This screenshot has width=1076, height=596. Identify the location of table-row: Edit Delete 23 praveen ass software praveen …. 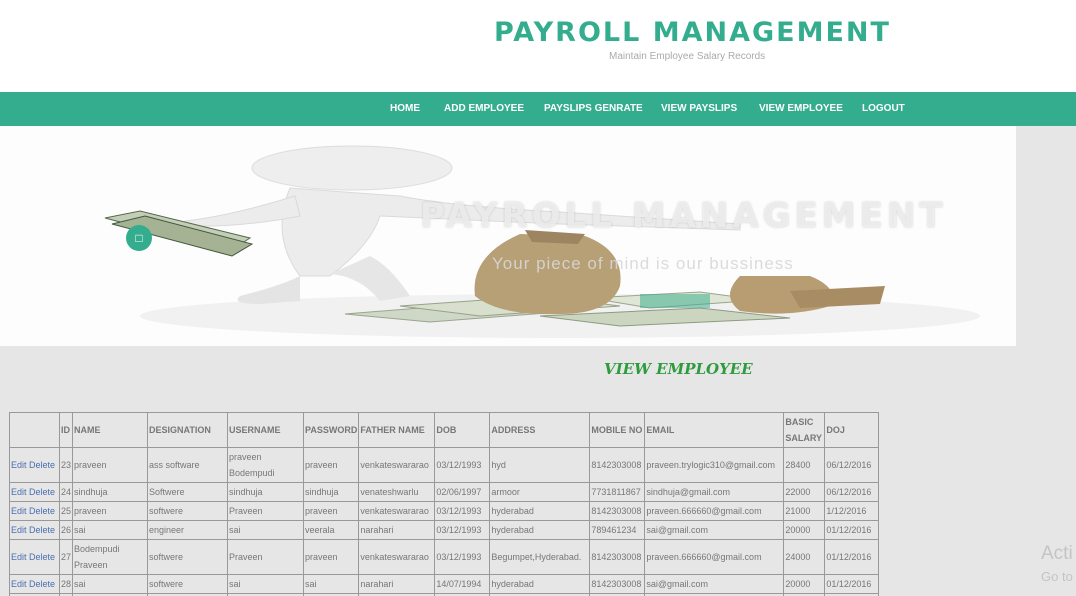
(444, 465).